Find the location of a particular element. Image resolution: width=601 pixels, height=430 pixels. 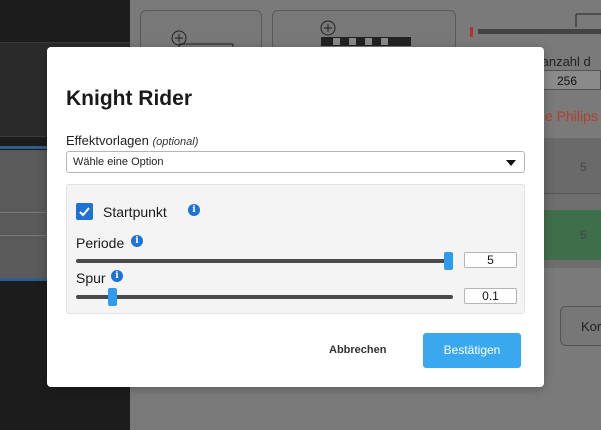

dialog-title: Knight Rider is located at coordinates (129, 98).